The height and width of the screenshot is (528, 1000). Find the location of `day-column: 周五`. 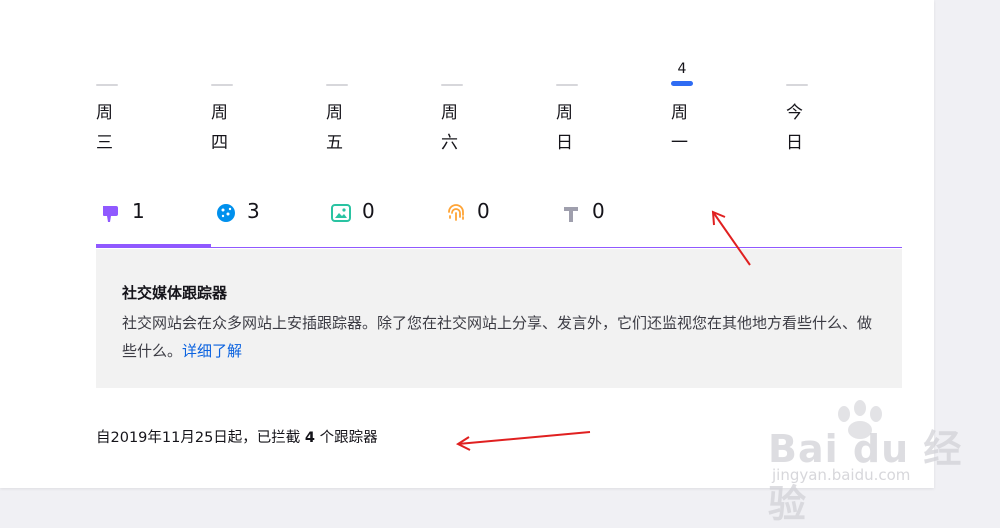

day-column: 周五 is located at coordinates (356, 108).